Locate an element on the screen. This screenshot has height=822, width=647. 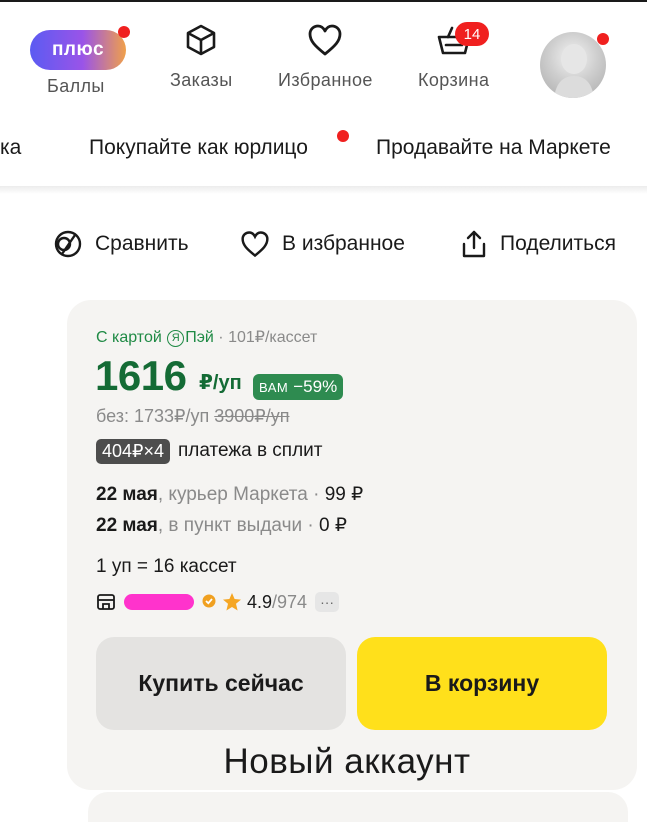
seller-row: 4.9/974 ··· is located at coordinates (218, 602).